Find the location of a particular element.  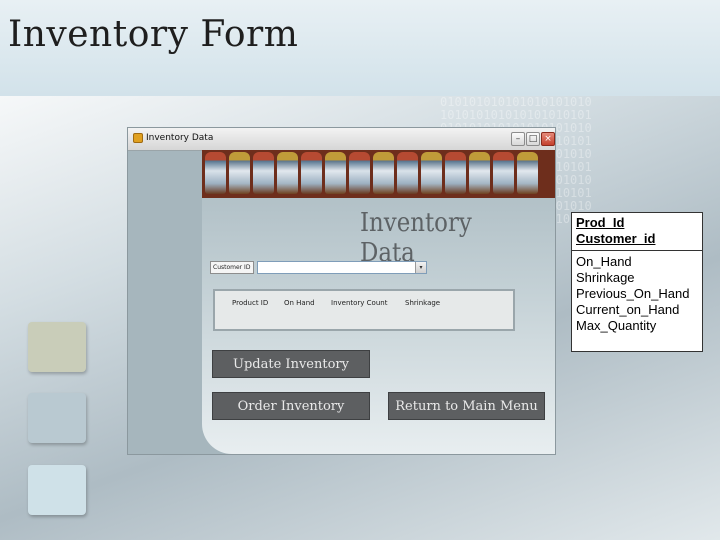

column-header-on-hand: On Hand is located at coordinates (299, 303).